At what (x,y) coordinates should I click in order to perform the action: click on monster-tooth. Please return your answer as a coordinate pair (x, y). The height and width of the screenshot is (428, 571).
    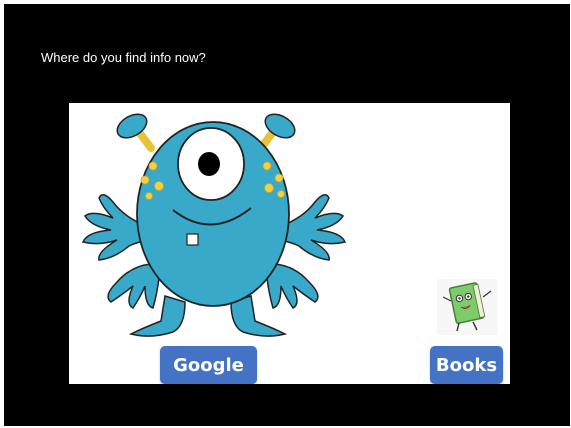
    Looking at the image, I should click on (192, 239).